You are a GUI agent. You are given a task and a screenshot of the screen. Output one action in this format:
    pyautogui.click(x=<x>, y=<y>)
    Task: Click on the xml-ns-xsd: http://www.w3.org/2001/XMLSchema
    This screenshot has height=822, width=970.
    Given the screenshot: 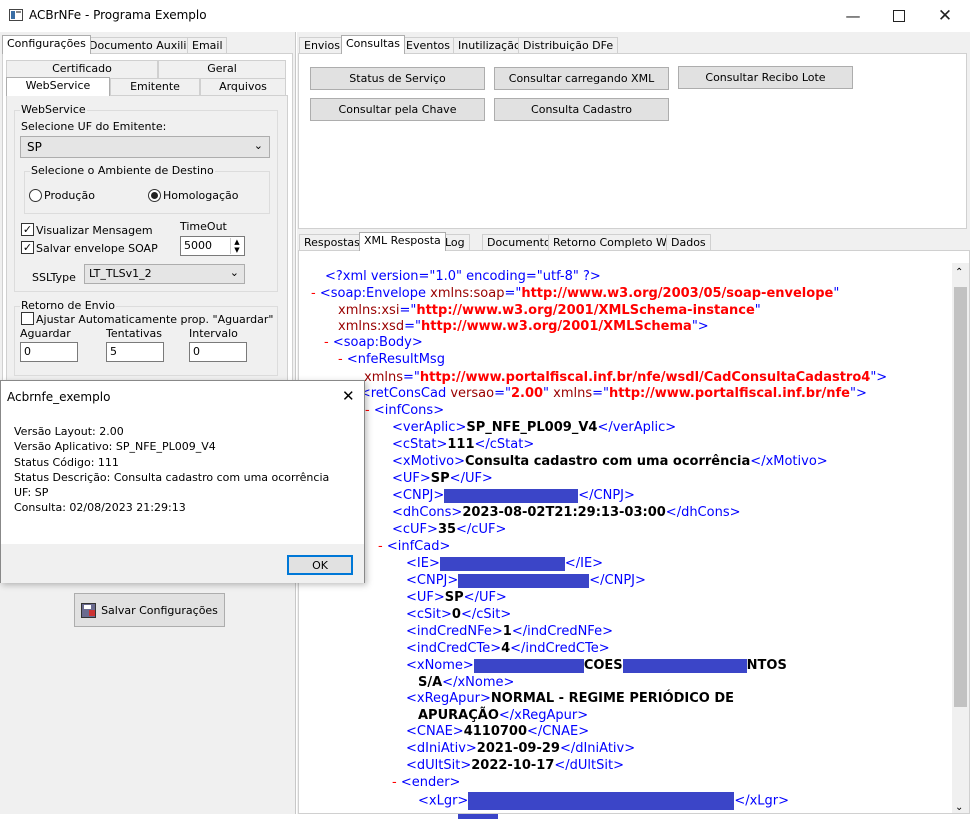 What is the action you would take?
    pyautogui.click(x=556, y=326)
    